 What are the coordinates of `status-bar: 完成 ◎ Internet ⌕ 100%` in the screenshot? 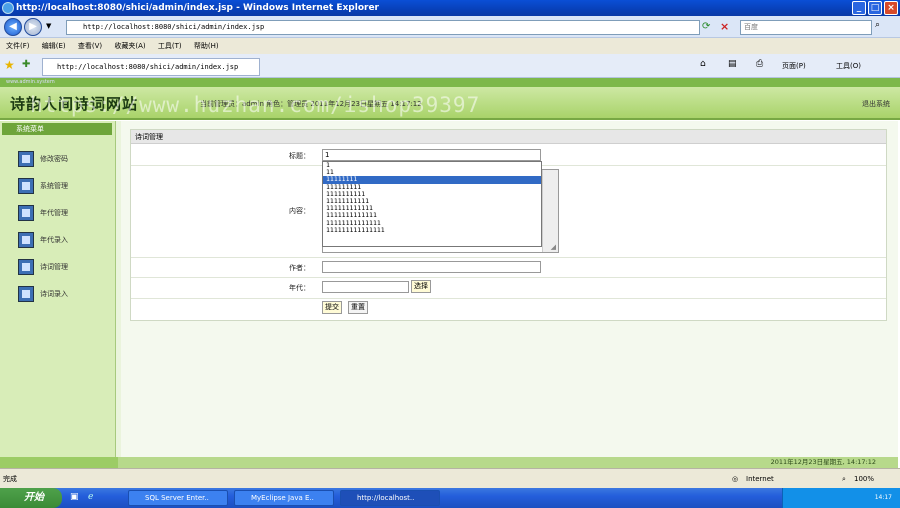 It's located at (450, 478).